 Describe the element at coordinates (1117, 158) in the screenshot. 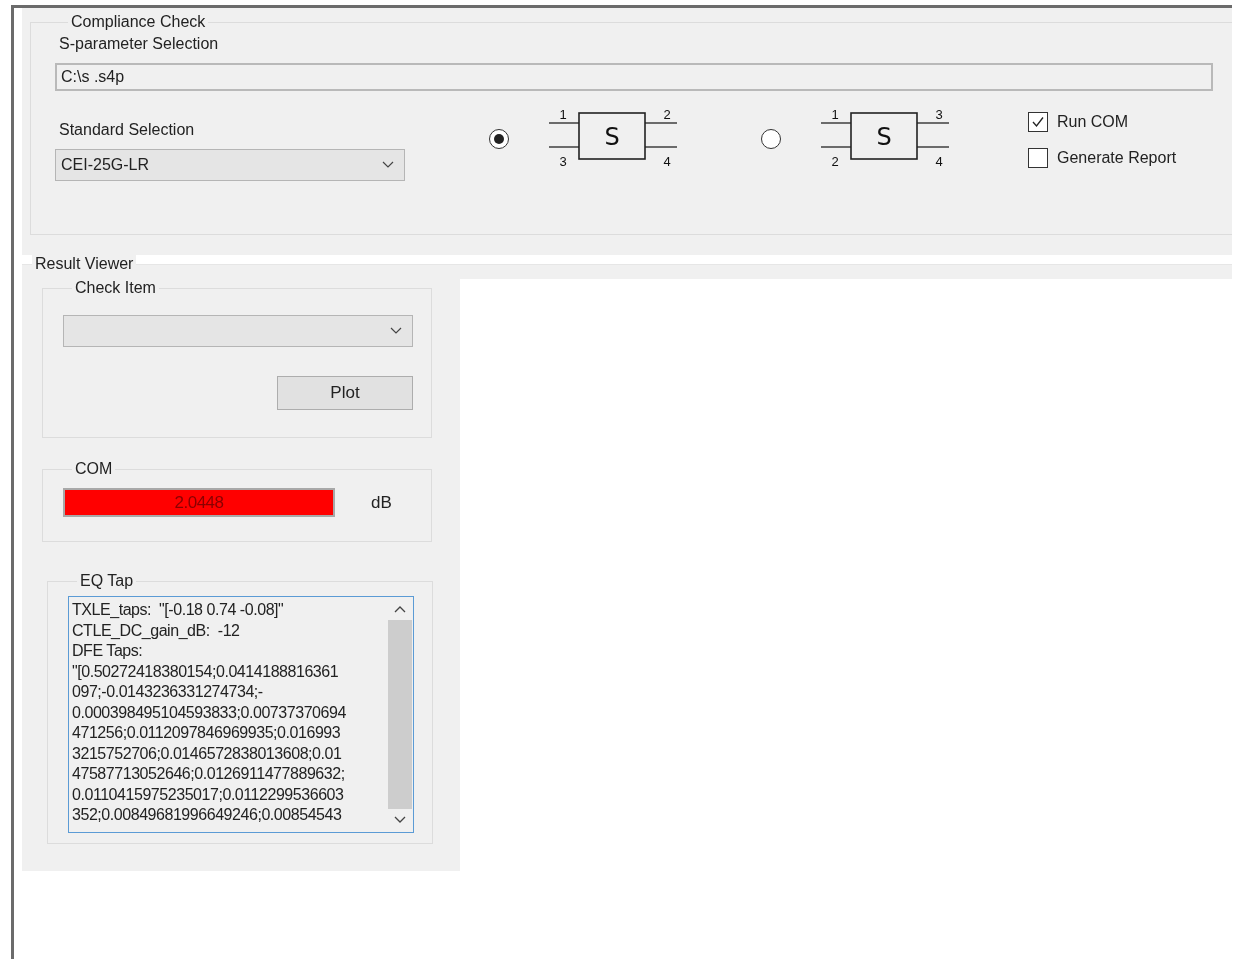

I see `checkbox-label: Generate Report` at that location.